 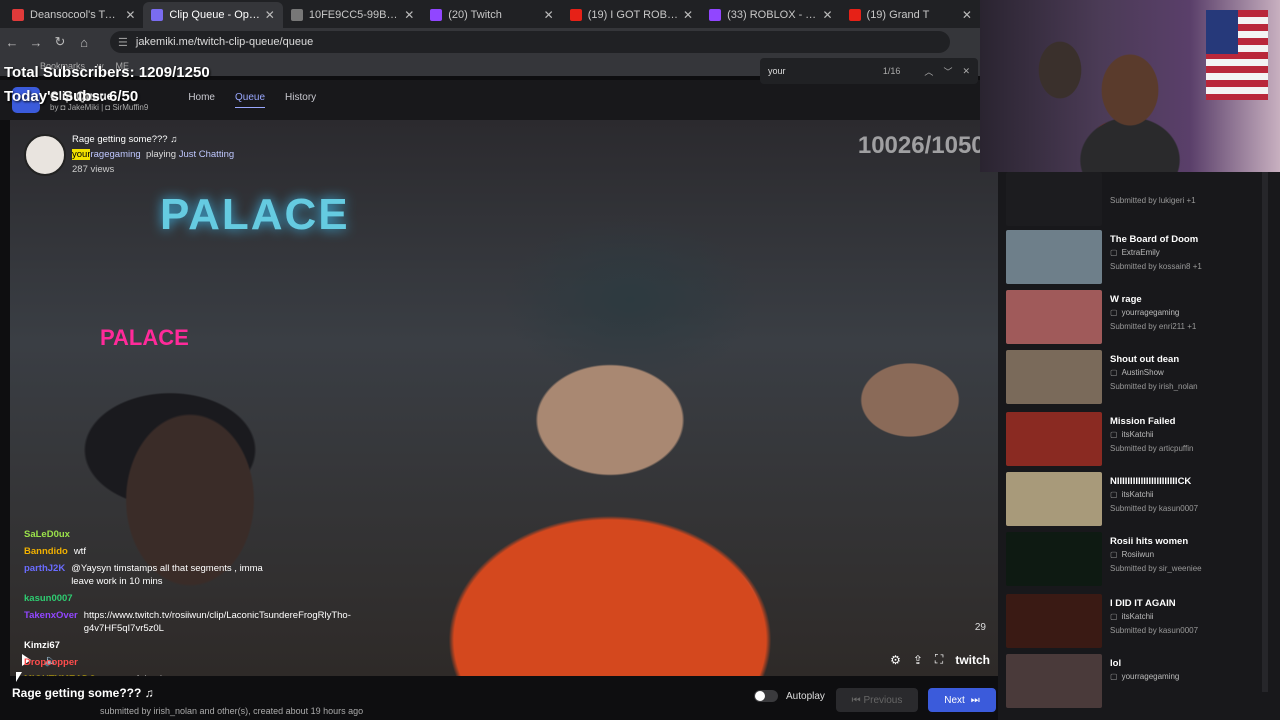 What do you see at coordinates (213, 15) in the screenshot?
I see `browser-tab: Clip Queue - Open ✕` at bounding box center [213, 15].